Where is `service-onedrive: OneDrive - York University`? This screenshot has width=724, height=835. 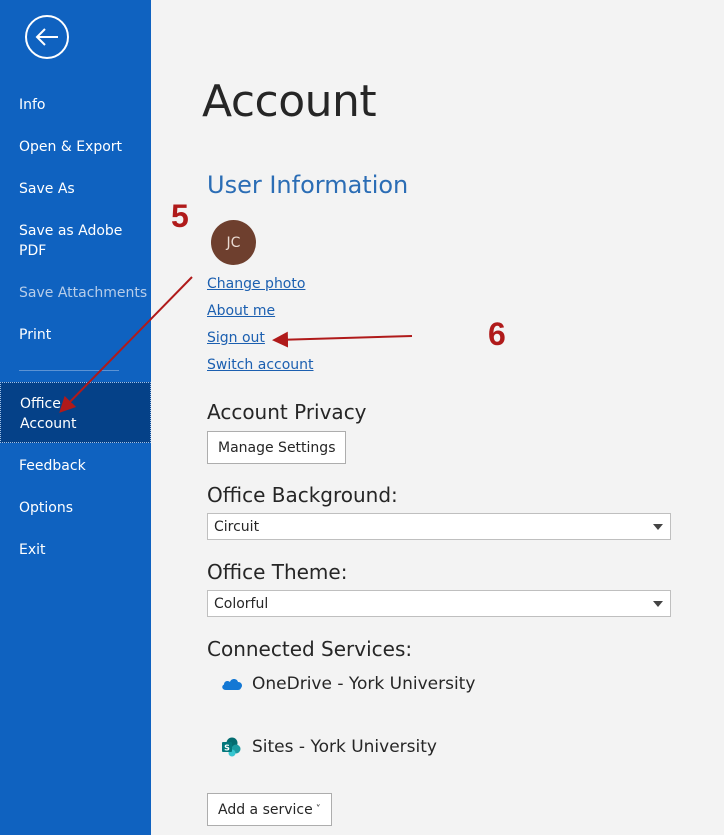
service-onedrive: OneDrive - York University is located at coordinates (348, 684).